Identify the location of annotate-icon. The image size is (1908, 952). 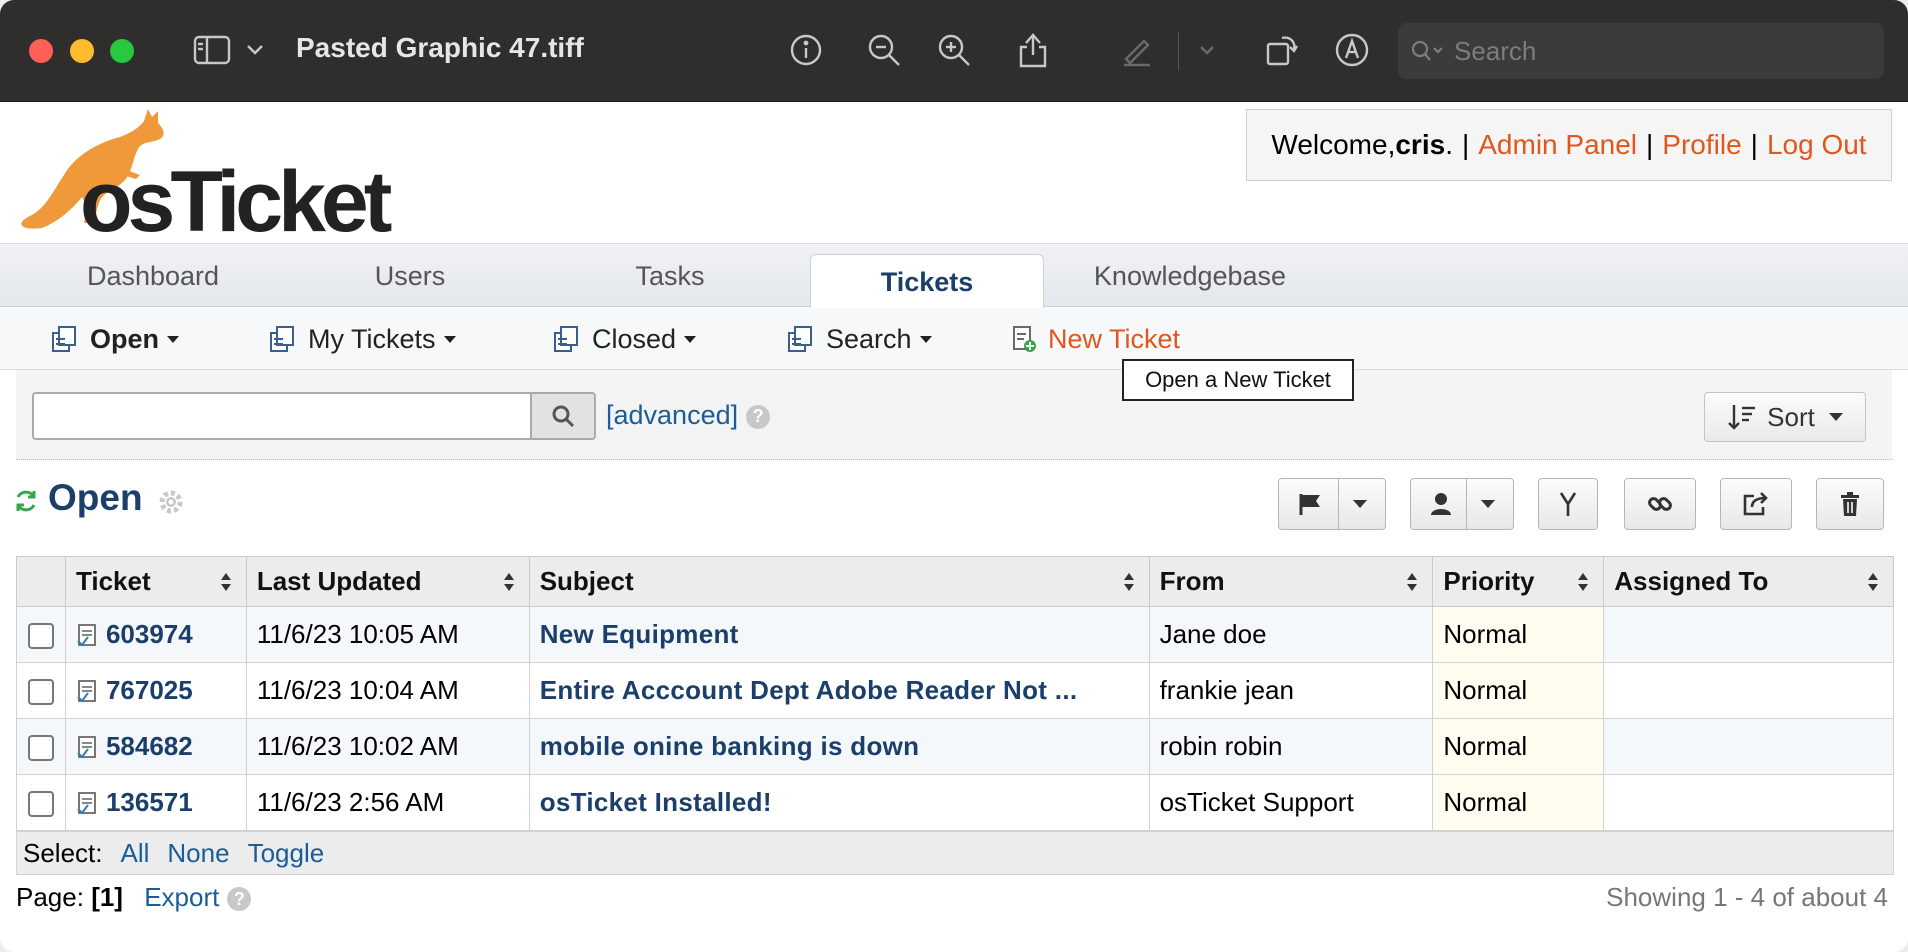
(1352, 50).